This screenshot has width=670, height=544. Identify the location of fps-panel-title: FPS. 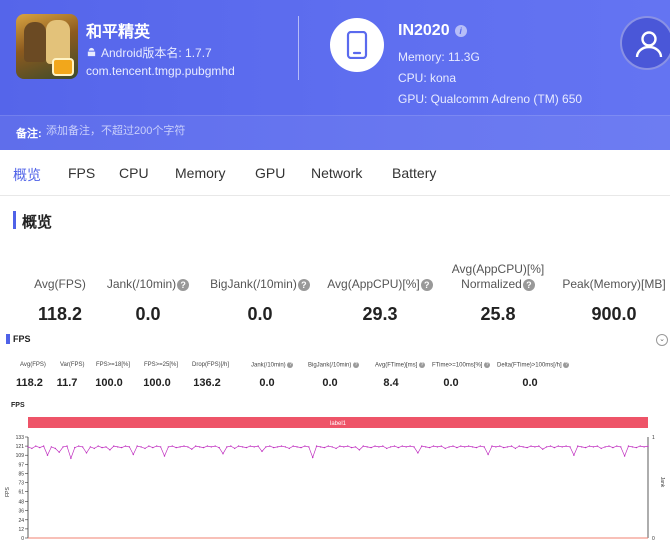
(22, 339).